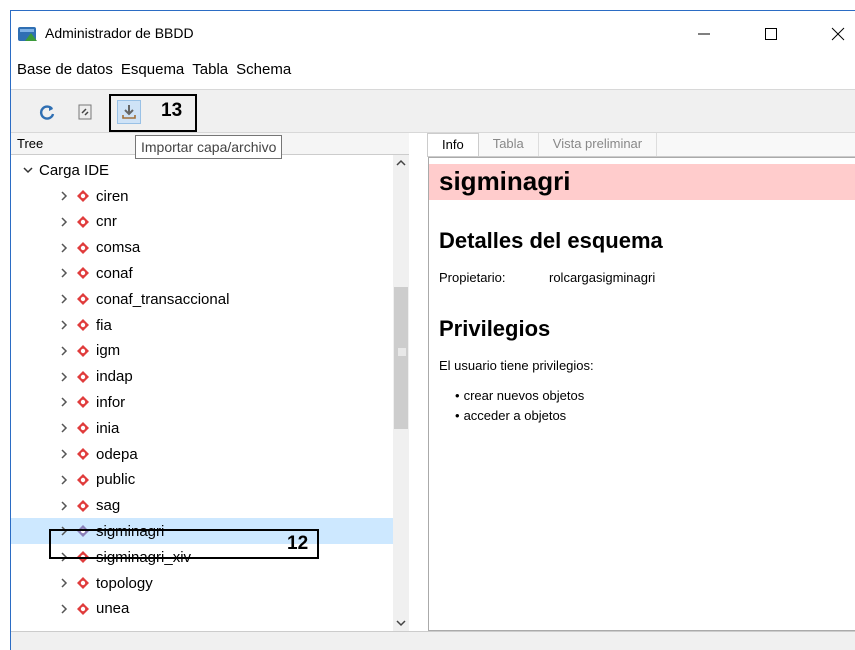 The height and width of the screenshot is (650, 855). Describe the element at coordinates (516, 365) in the screenshot. I see `privileges-text: El usuario tiene privilegios:` at that location.